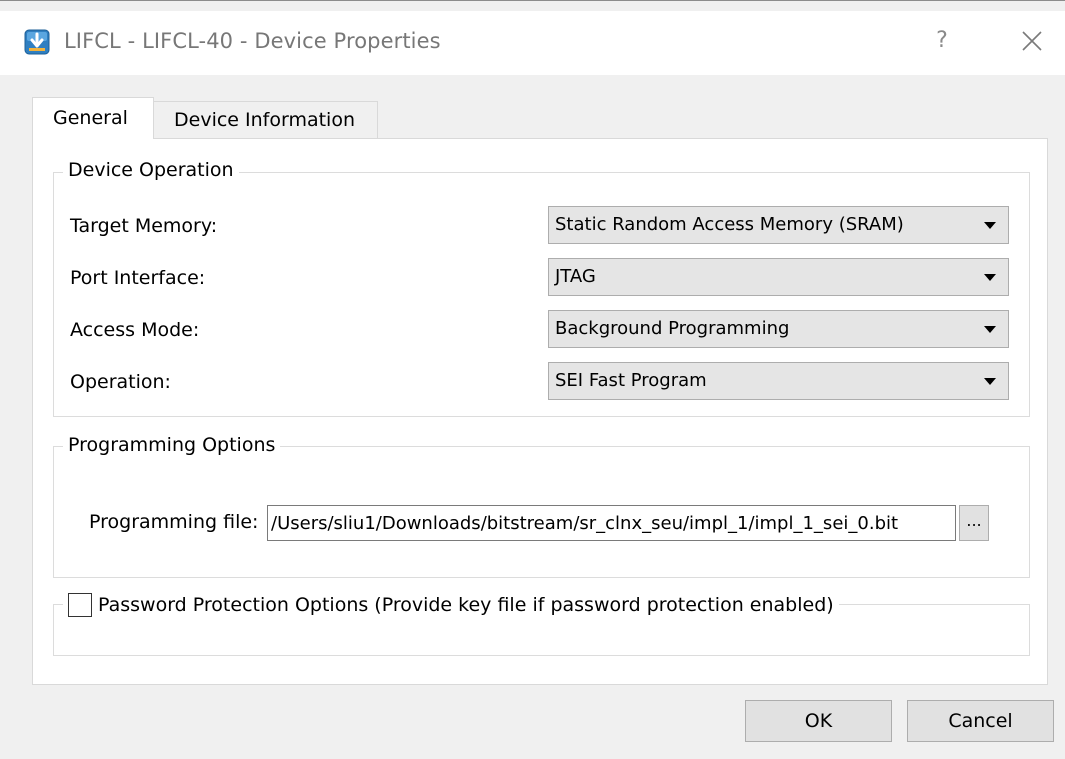  What do you see at coordinates (575, 276) in the screenshot?
I see `port-interface-value: JTAG` at bounding box center [575, 276].